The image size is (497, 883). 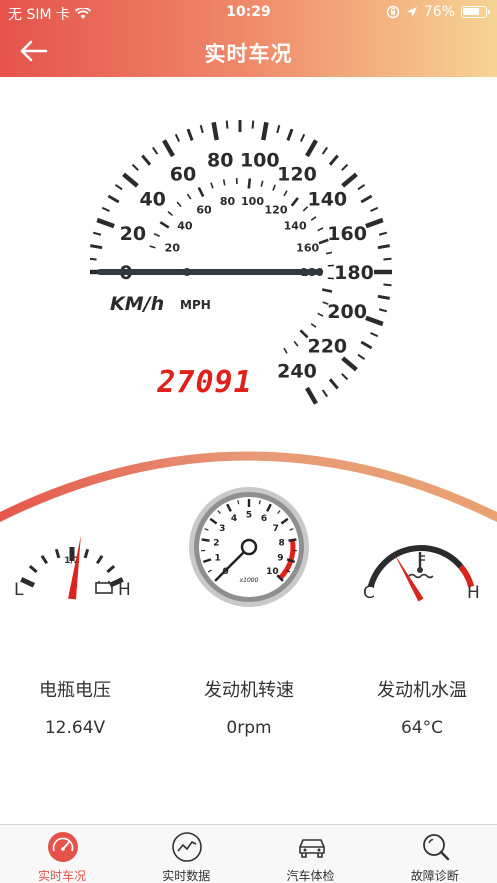 I want to click on status-bar: 无 SIM 卡 10:29 76%, so click(x=248, y=13).